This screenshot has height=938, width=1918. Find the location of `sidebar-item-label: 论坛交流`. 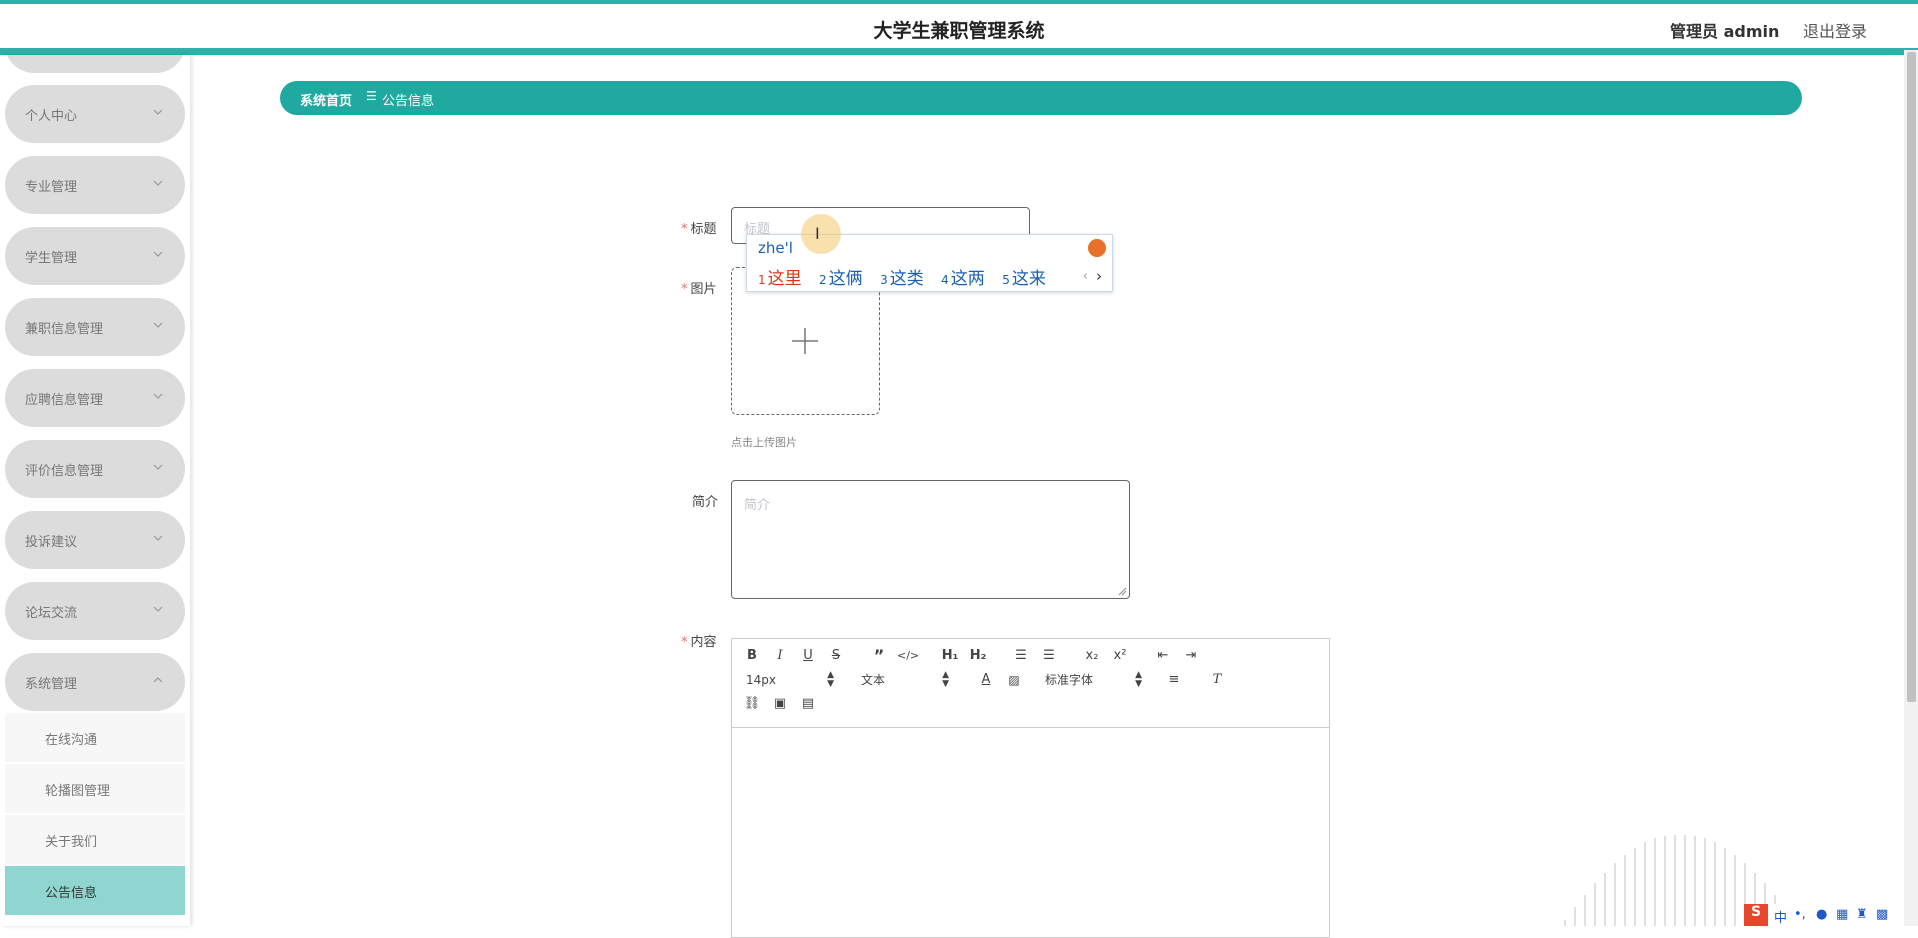

sidebar-item-label: 论坛交流 is located at coordinates (51, 613).